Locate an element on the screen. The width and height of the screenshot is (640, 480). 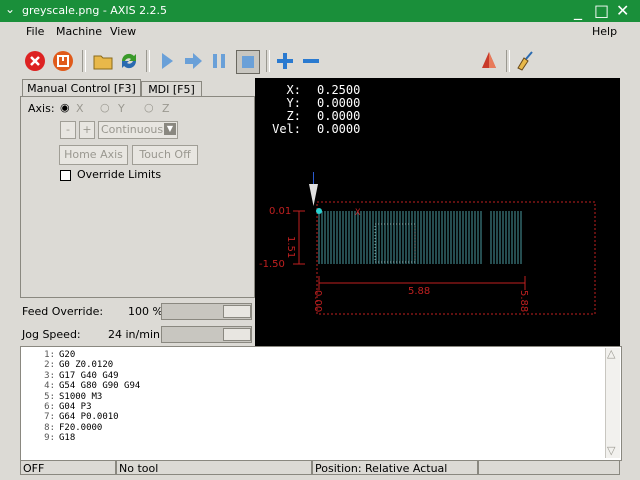
machine-limits-box is located at coordinates (456, 258).